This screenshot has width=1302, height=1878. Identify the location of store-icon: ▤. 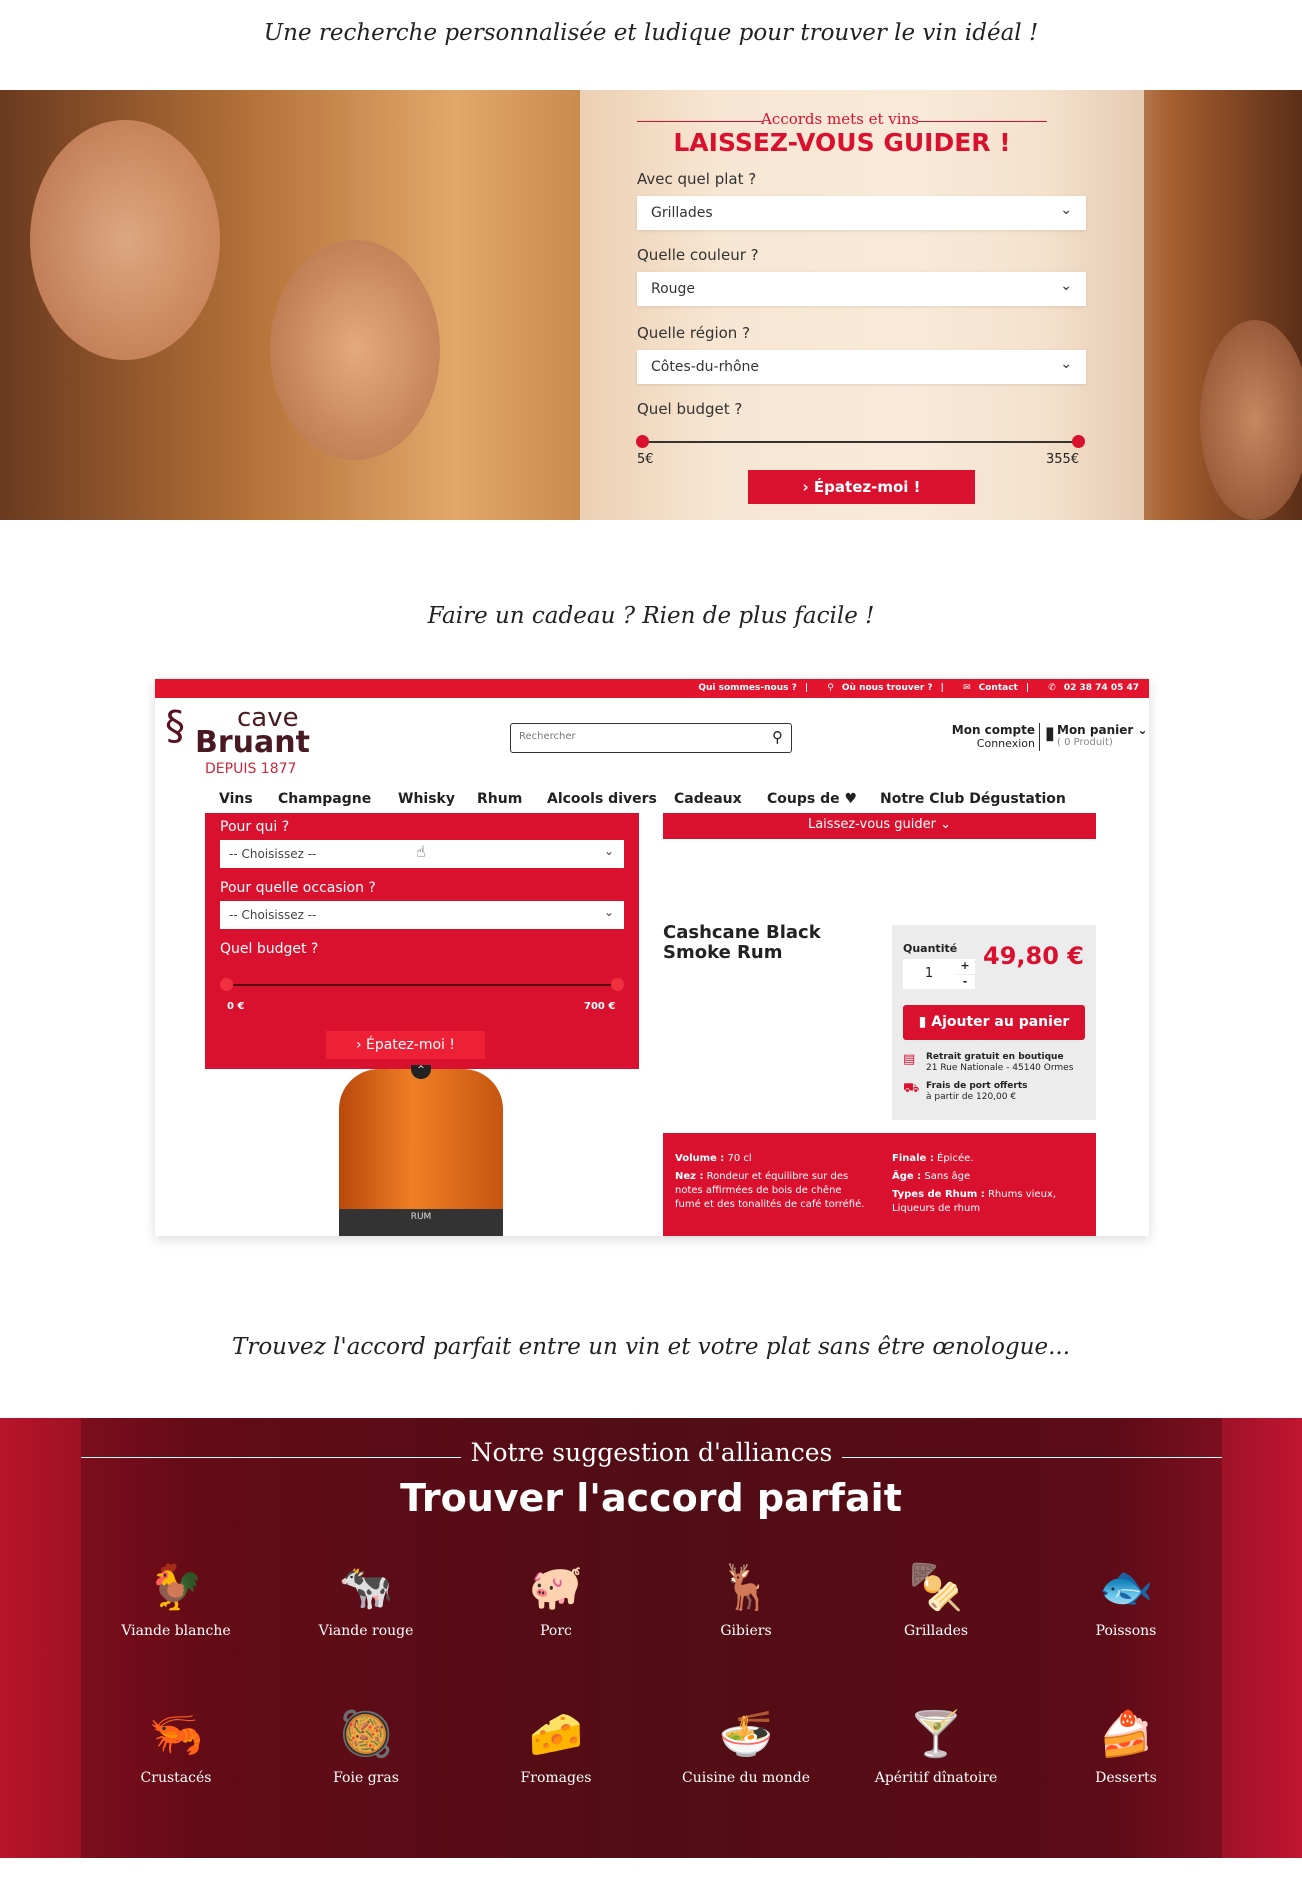
(909, 1059).